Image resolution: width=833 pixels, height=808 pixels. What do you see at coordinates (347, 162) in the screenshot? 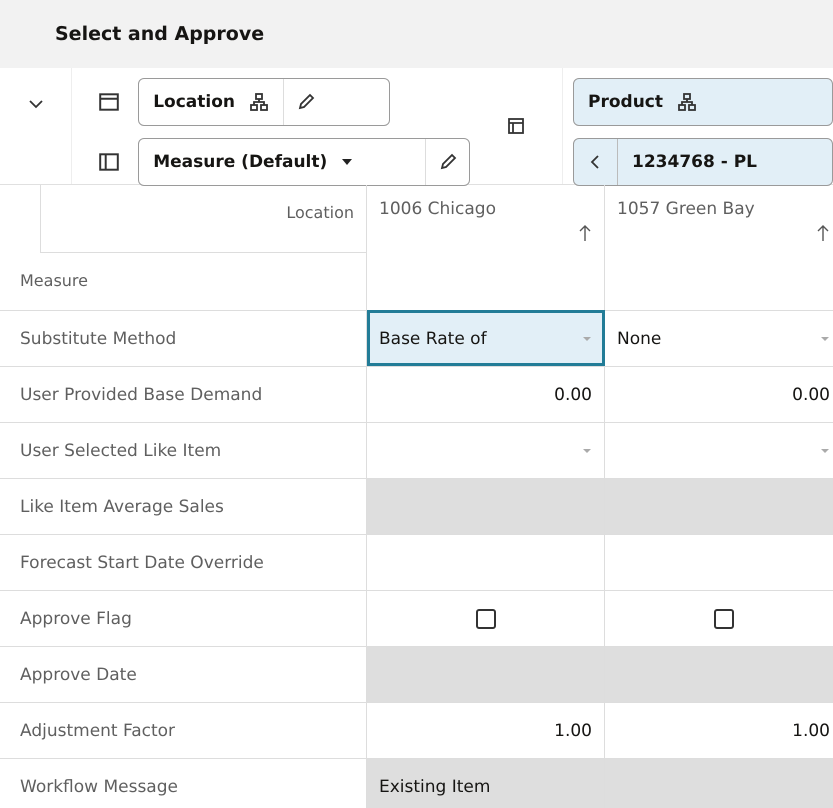
I see `caret-icon` at bounding box center [347, 162].